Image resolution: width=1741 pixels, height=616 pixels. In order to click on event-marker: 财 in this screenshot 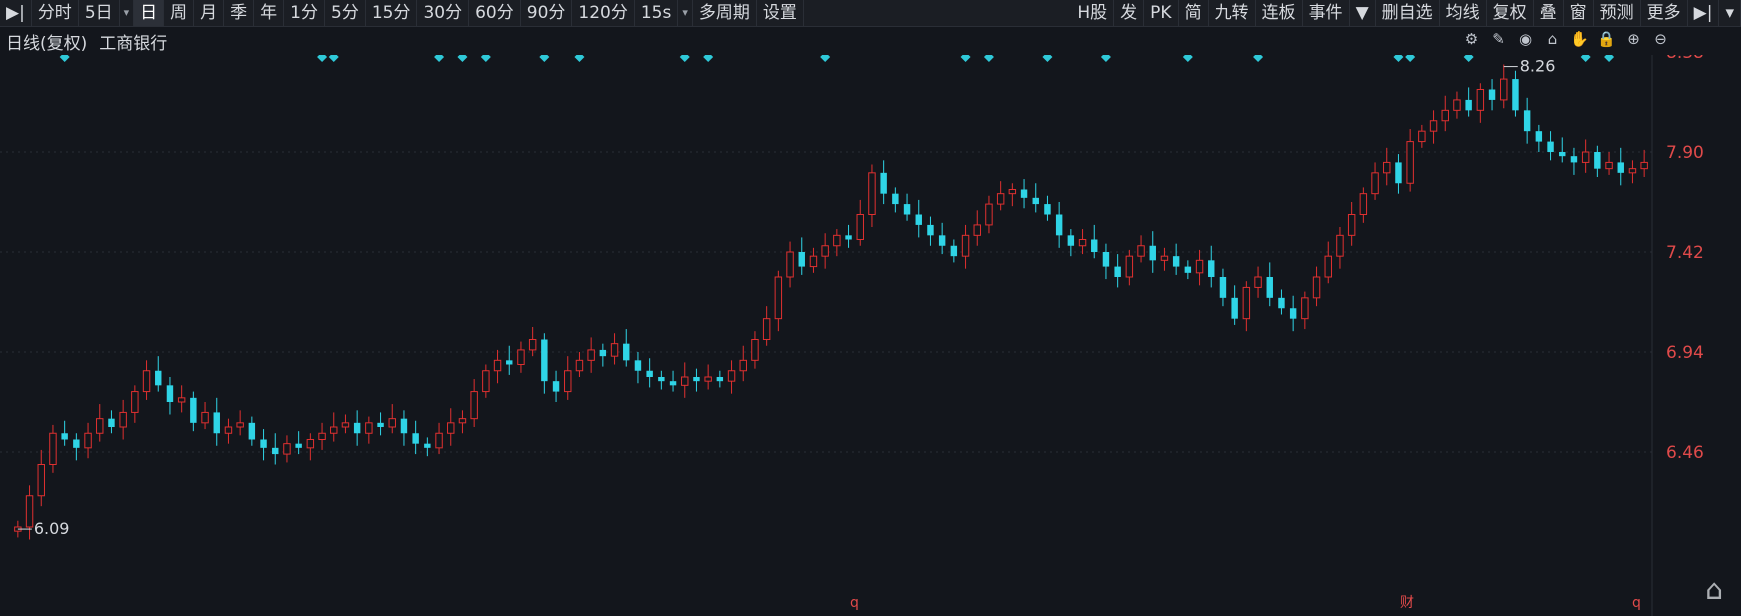, I will do `click(1407, 603)`.